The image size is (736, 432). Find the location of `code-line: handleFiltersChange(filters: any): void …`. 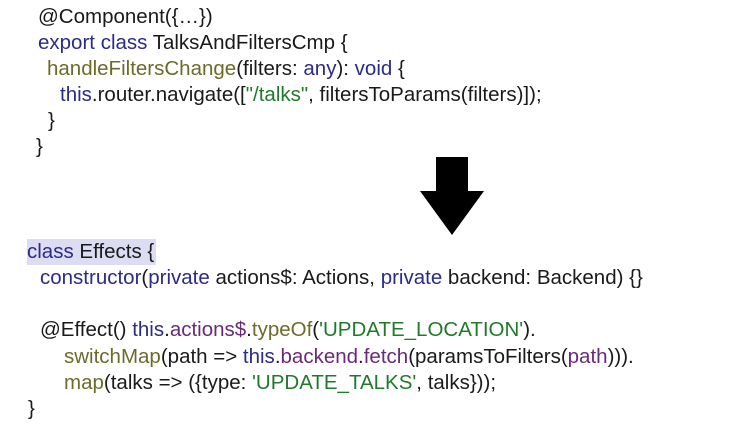

code-line: handleFiltersChange(filters: any): void … is located at coordinates (226, 69).